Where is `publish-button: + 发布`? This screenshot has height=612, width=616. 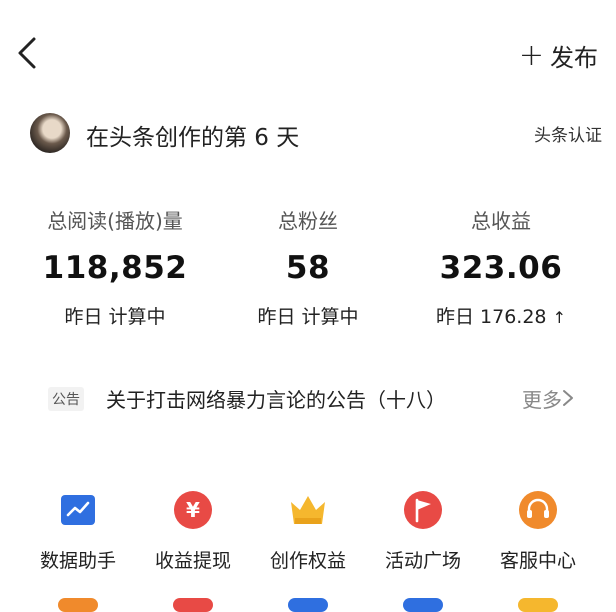
publish-button: + 发布 is located at coordinates (558, 55).